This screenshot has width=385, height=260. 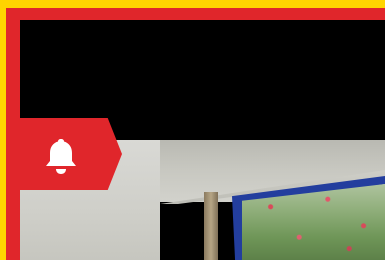 What do you see at coordinates (211, 226) in the screenshot?
I see `wooden-door-frame` at bounding box center [211, 226].